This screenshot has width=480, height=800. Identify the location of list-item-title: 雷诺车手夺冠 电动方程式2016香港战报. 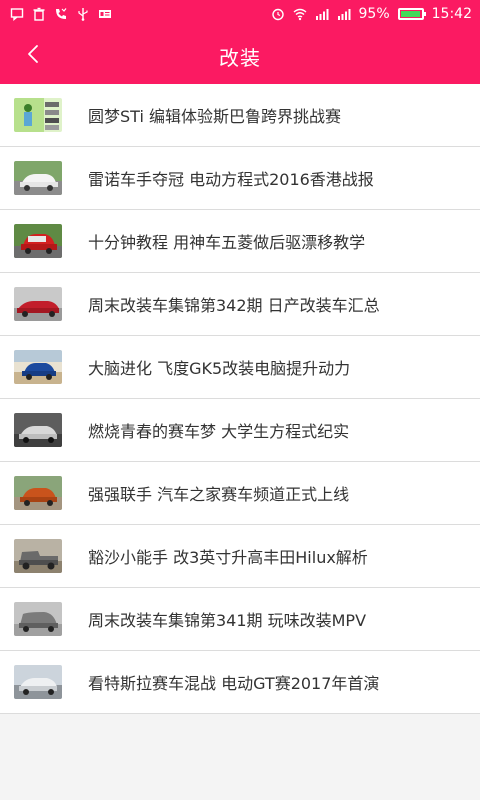
(231, 179).